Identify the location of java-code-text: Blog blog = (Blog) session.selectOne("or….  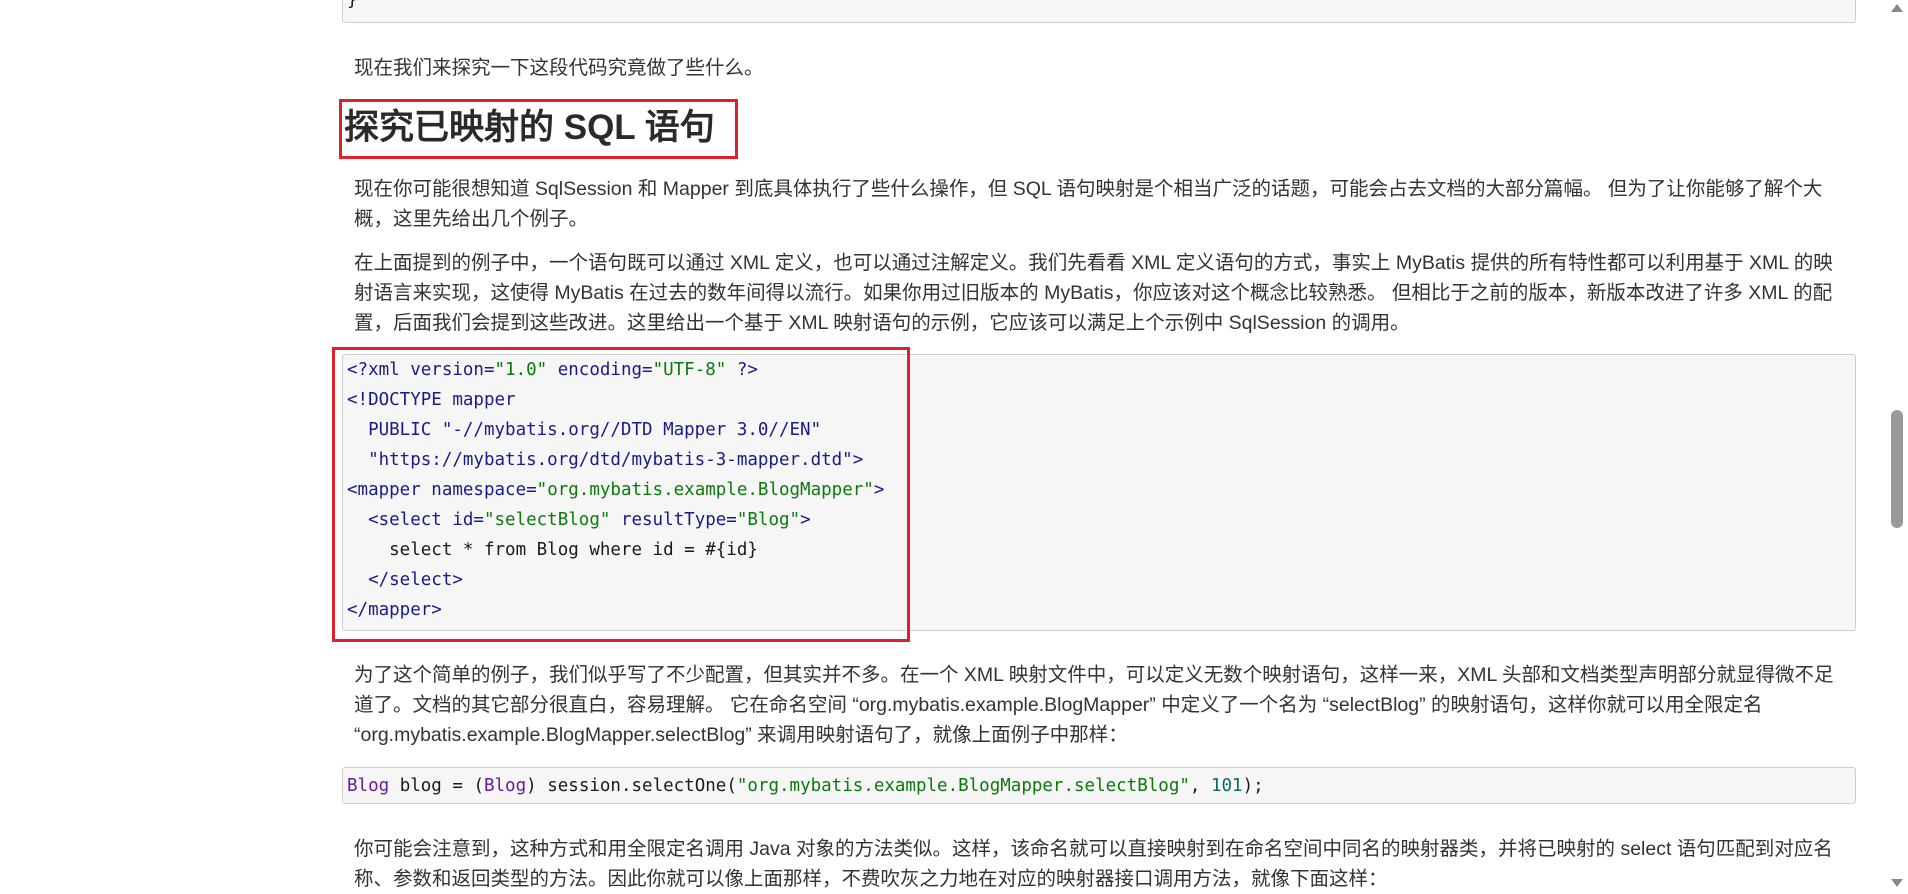
(805, 786).